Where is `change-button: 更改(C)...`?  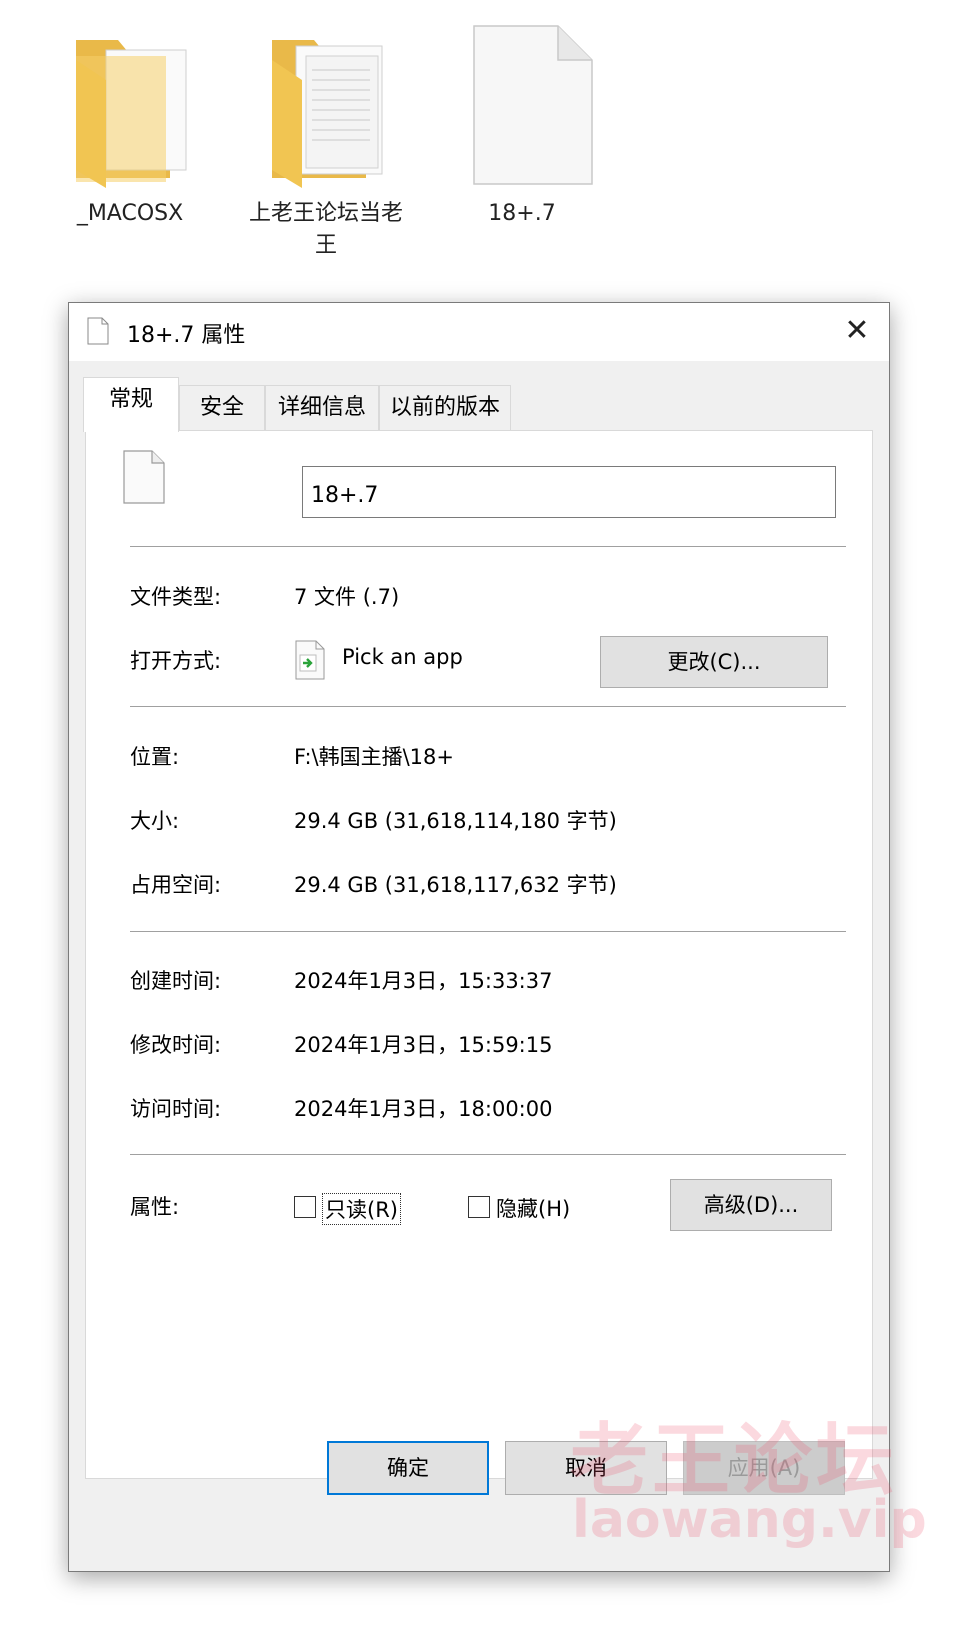
change-button: 更改(C)... is located at coordinates (714, 662).